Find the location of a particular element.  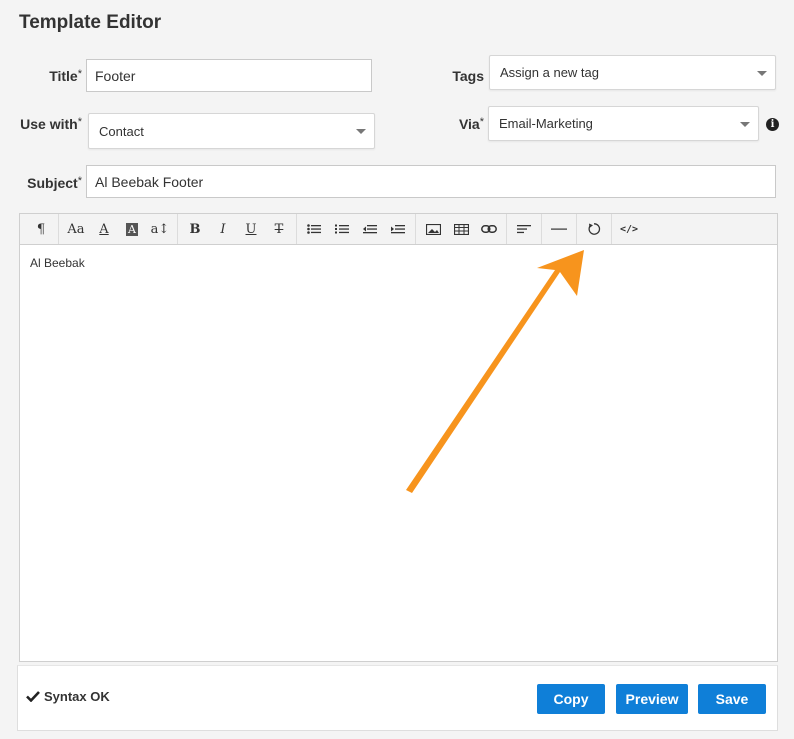

editor-footer: Syntax OK Copy Preview Save is located at coordinates (397, 698).